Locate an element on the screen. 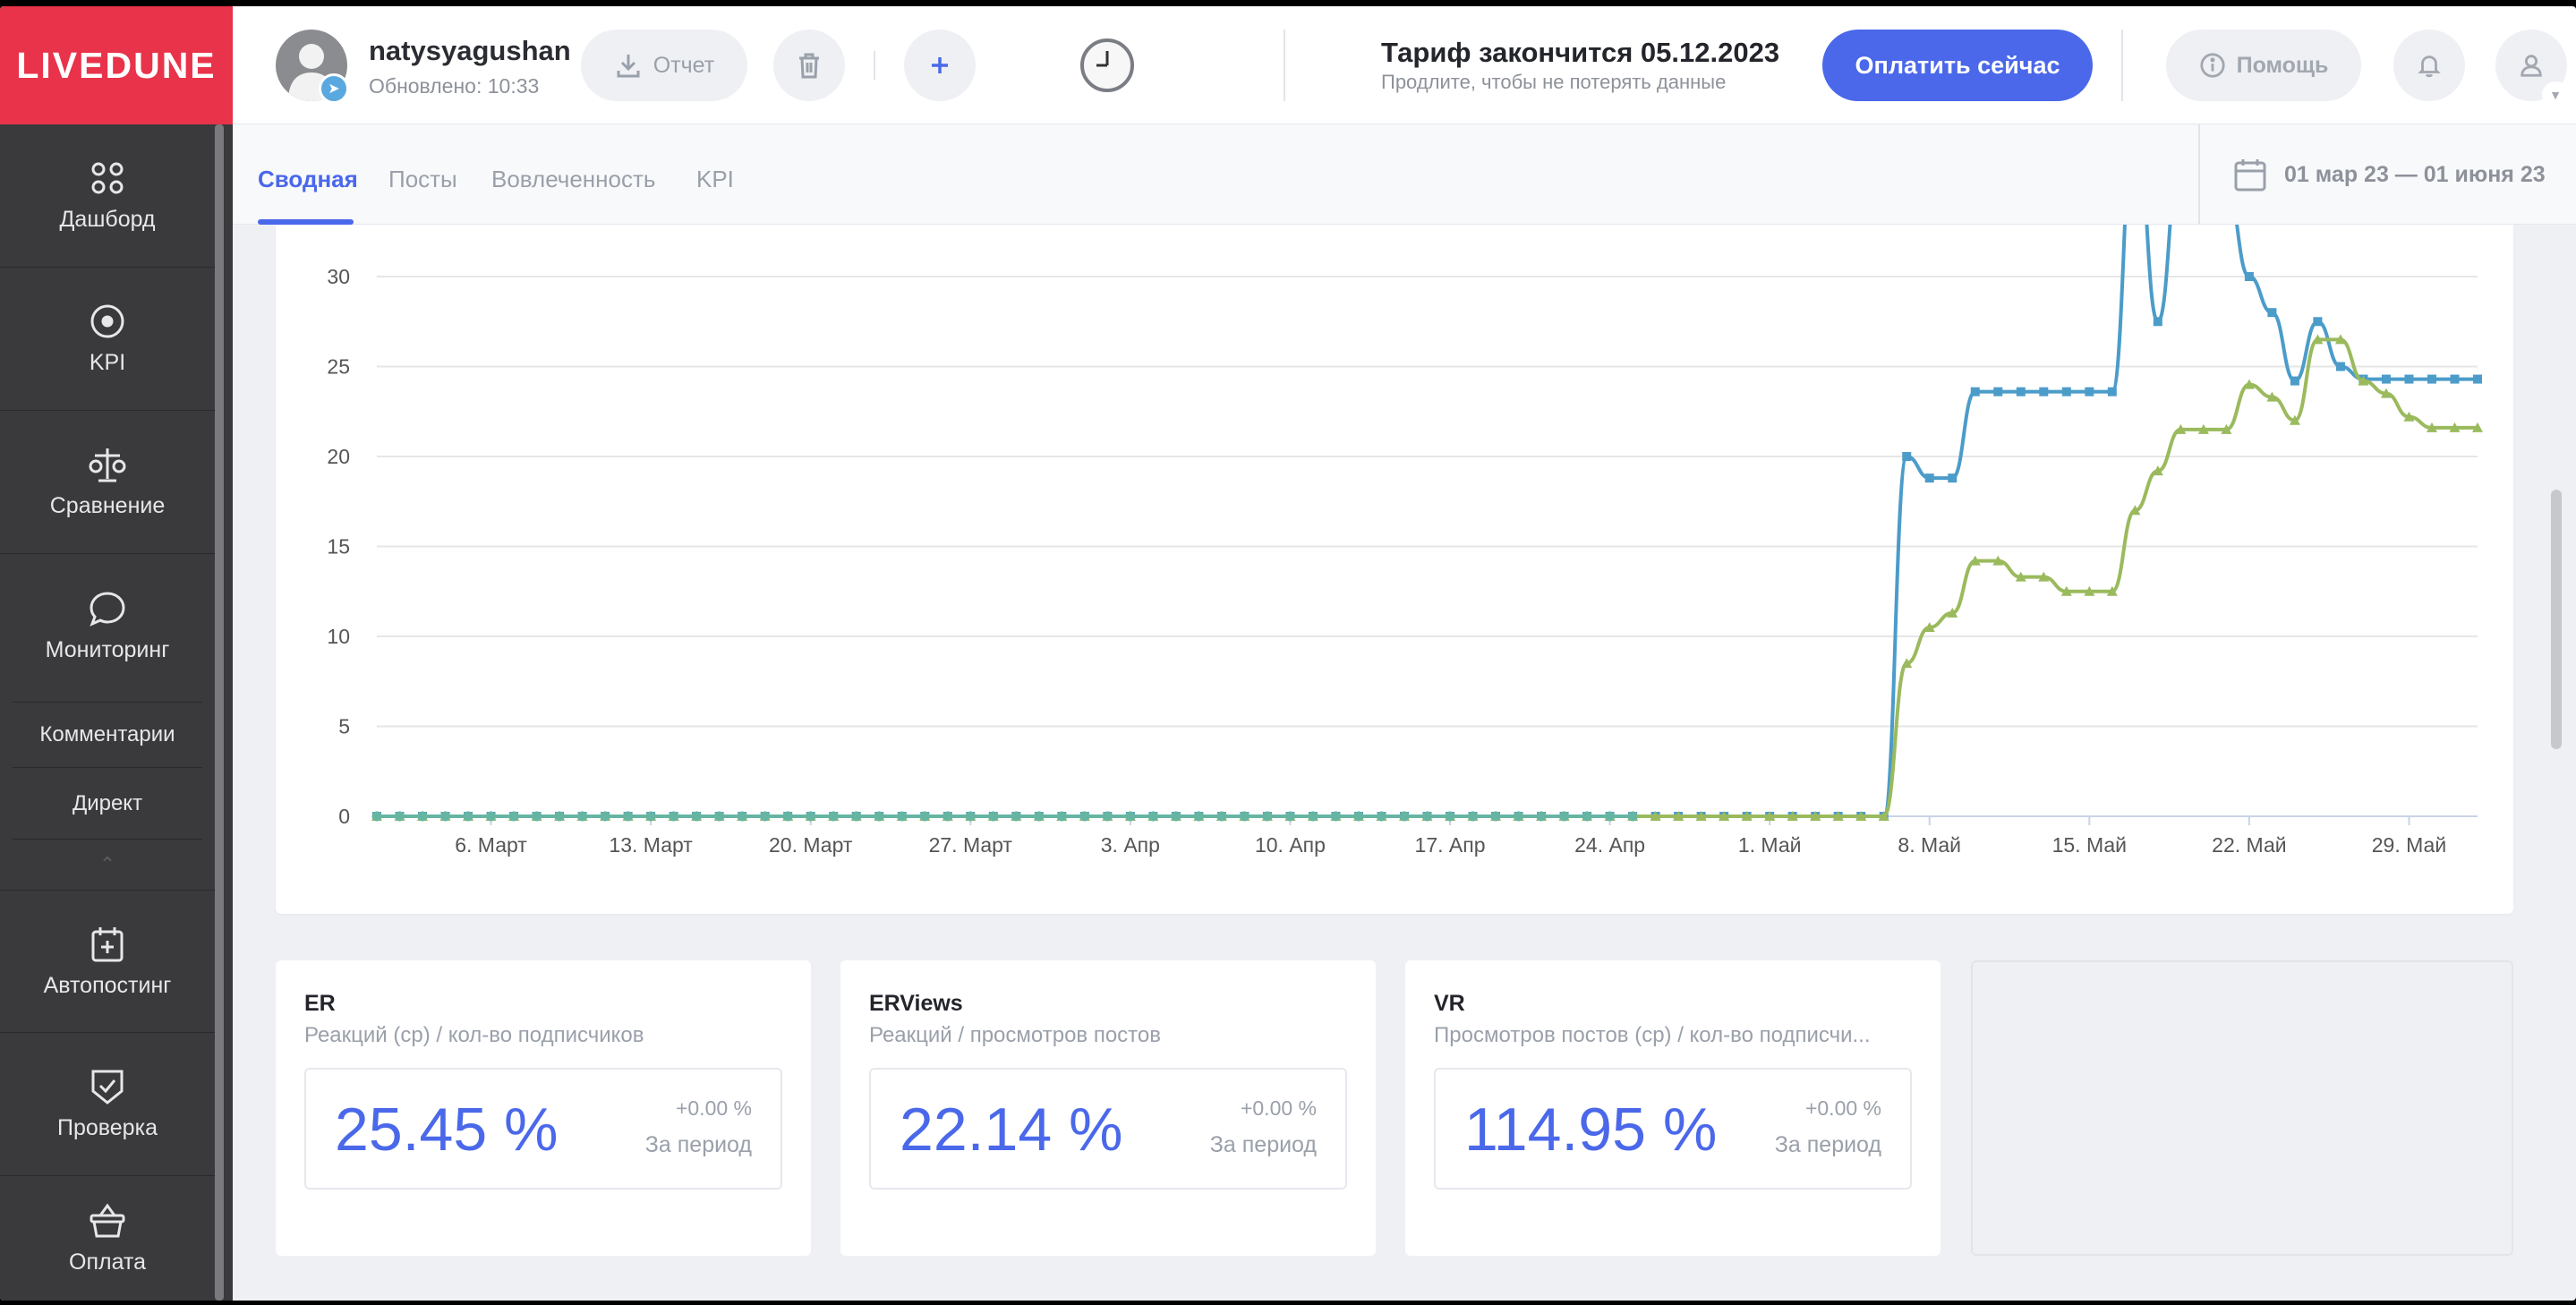  x-tick-label: 1. Май is located at coordinates (1770, 845).